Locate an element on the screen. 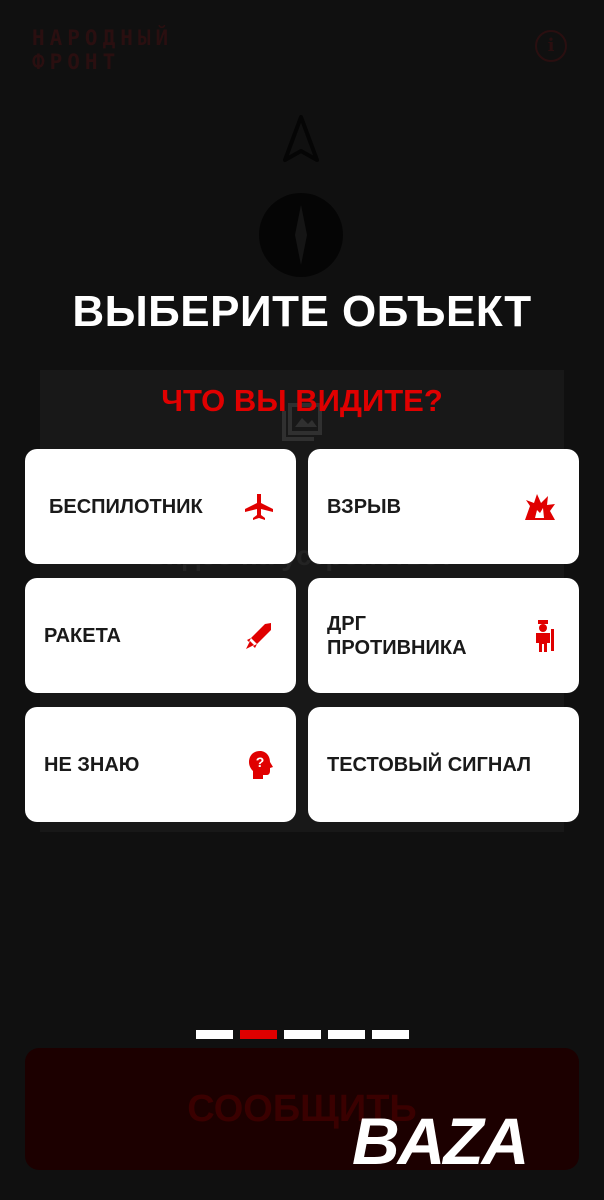 The image size is (604, 1200). option-sabotage-group: ДРГ ПРОТИВНИКА is located at coordinates (443, 635).